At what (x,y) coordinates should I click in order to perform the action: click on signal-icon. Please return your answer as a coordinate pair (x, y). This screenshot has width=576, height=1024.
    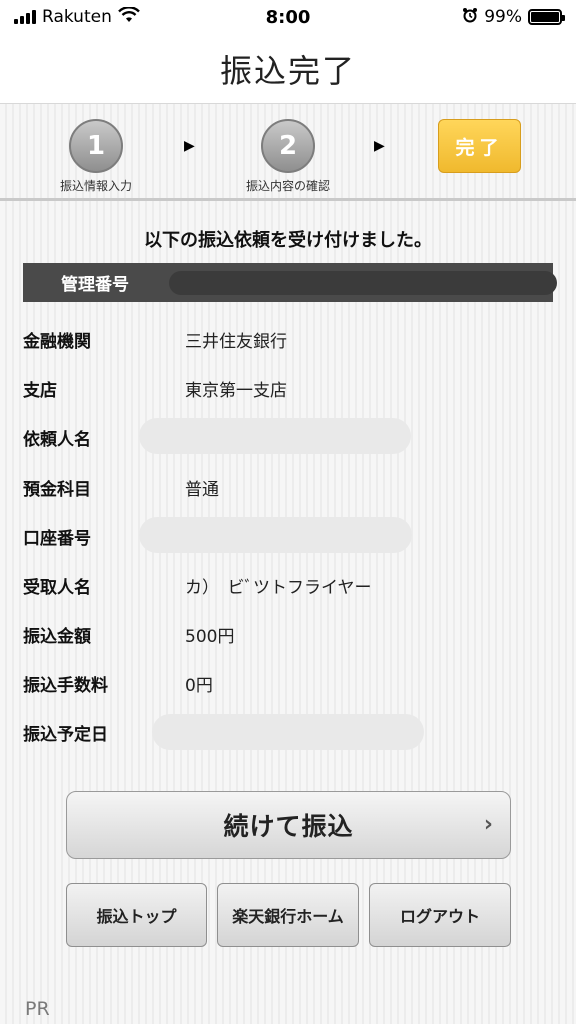
    Looking at the image, I should click on (25, 17).